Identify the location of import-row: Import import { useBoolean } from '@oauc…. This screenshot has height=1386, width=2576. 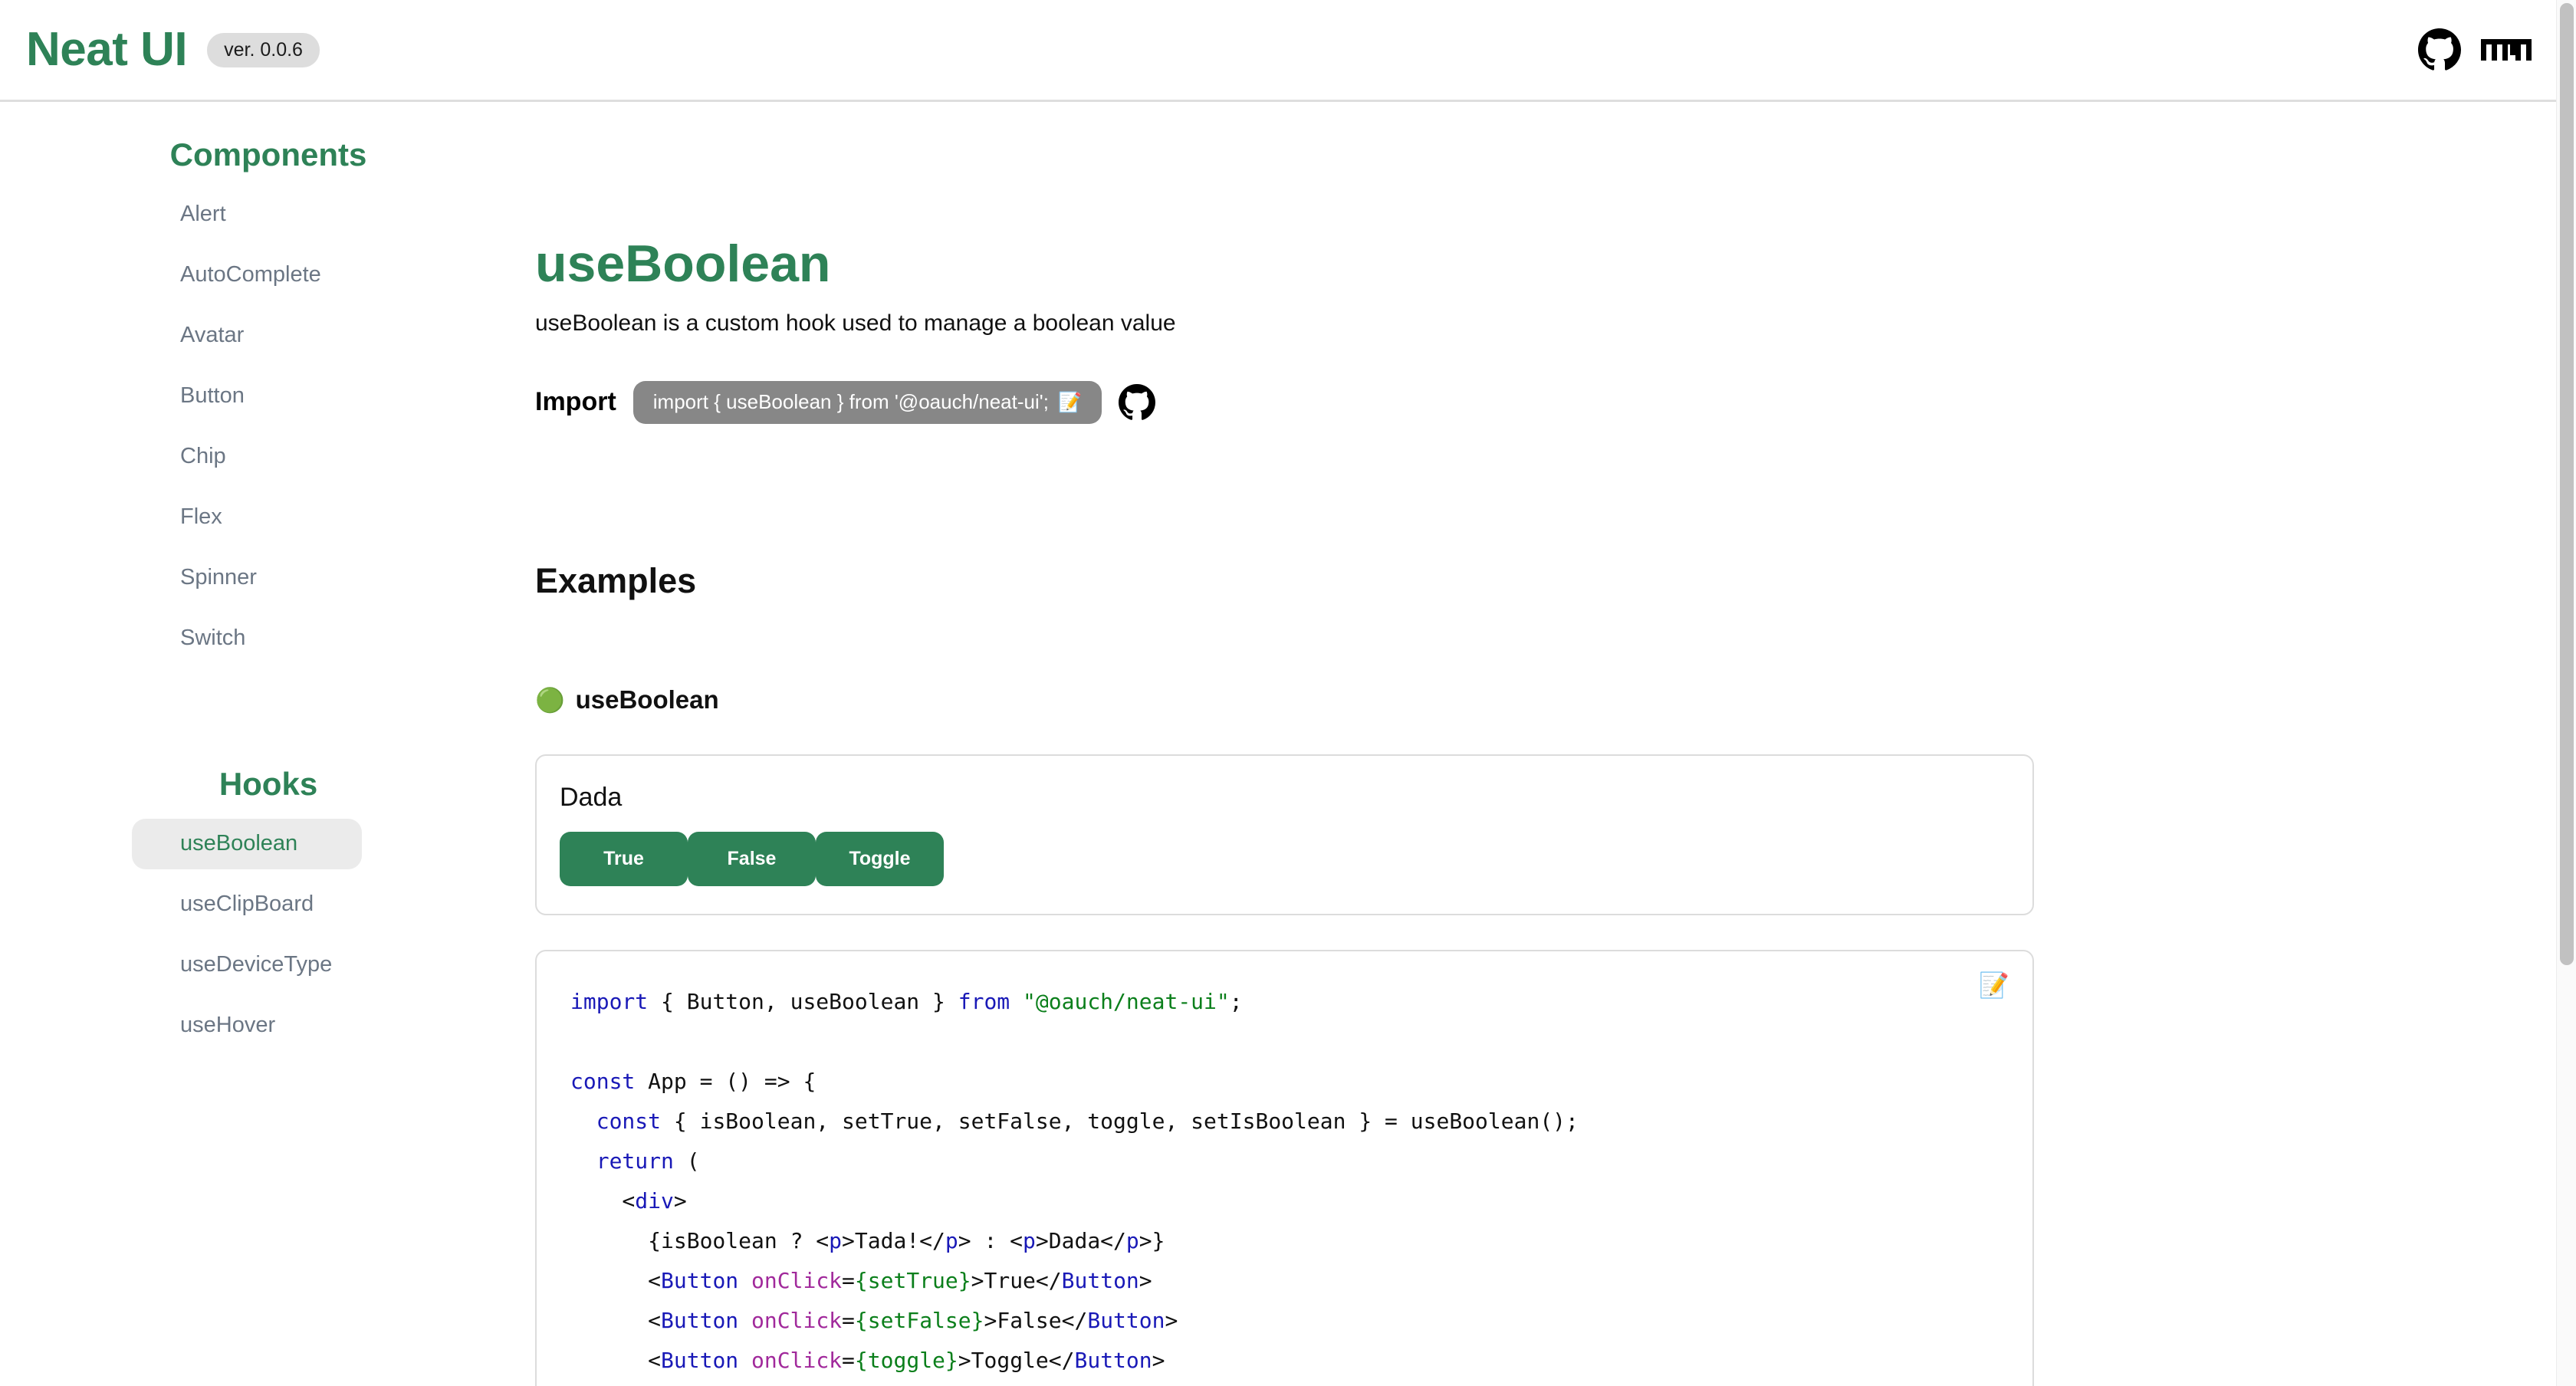
(1298, 402).